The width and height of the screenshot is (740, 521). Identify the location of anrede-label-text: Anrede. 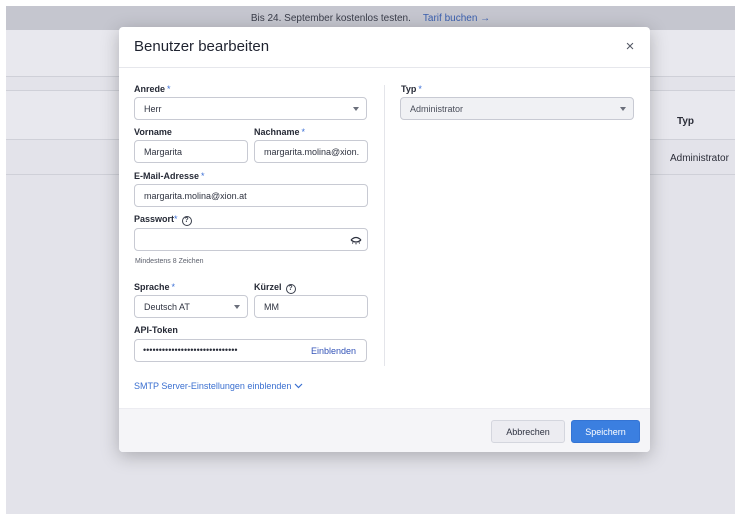
(150, 89).